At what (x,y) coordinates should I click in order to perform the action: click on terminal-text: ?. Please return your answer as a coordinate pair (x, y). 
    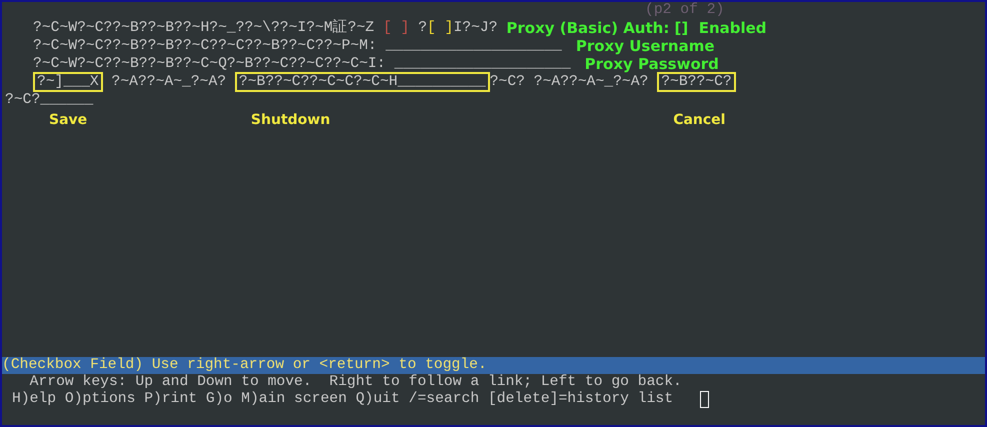
    Looking at the image, I should click on (422, 28).